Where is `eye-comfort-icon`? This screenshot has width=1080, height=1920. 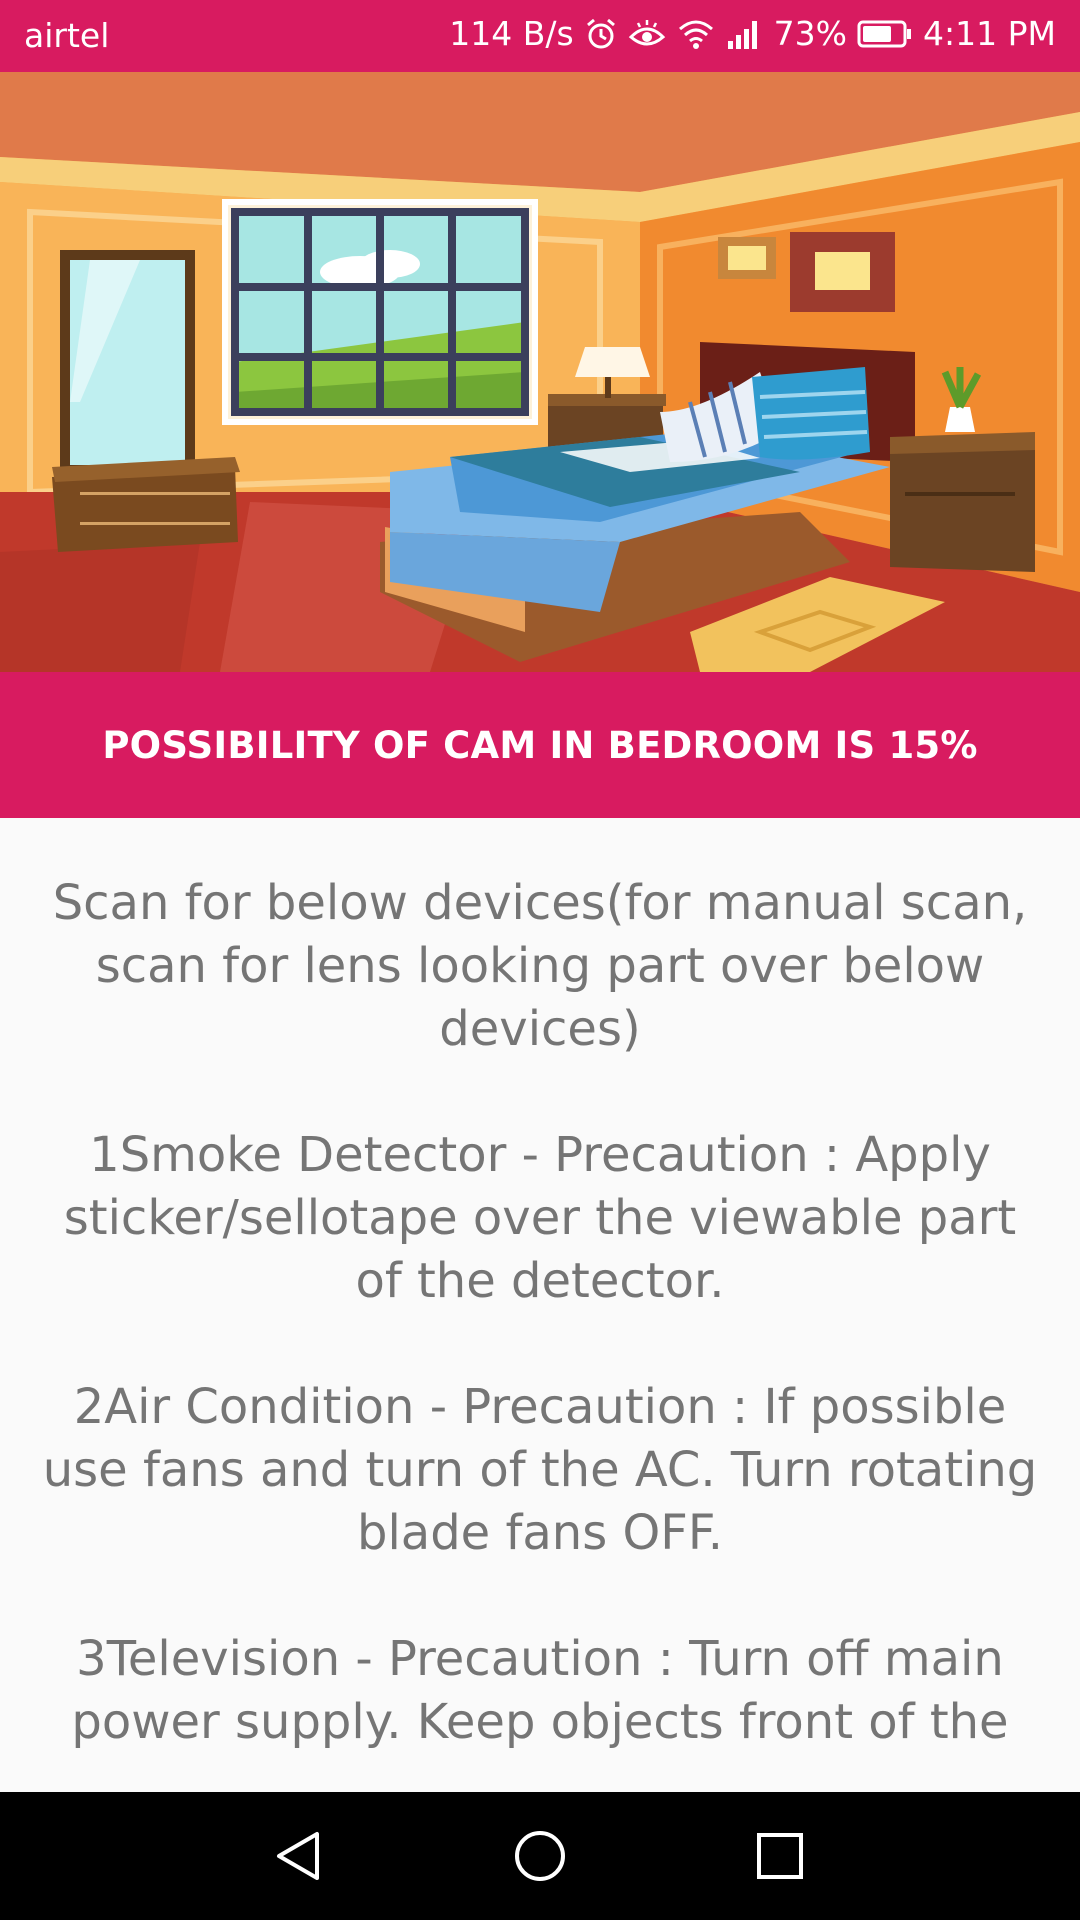 eye-comfort-icon is located at coordinates (647, 34).